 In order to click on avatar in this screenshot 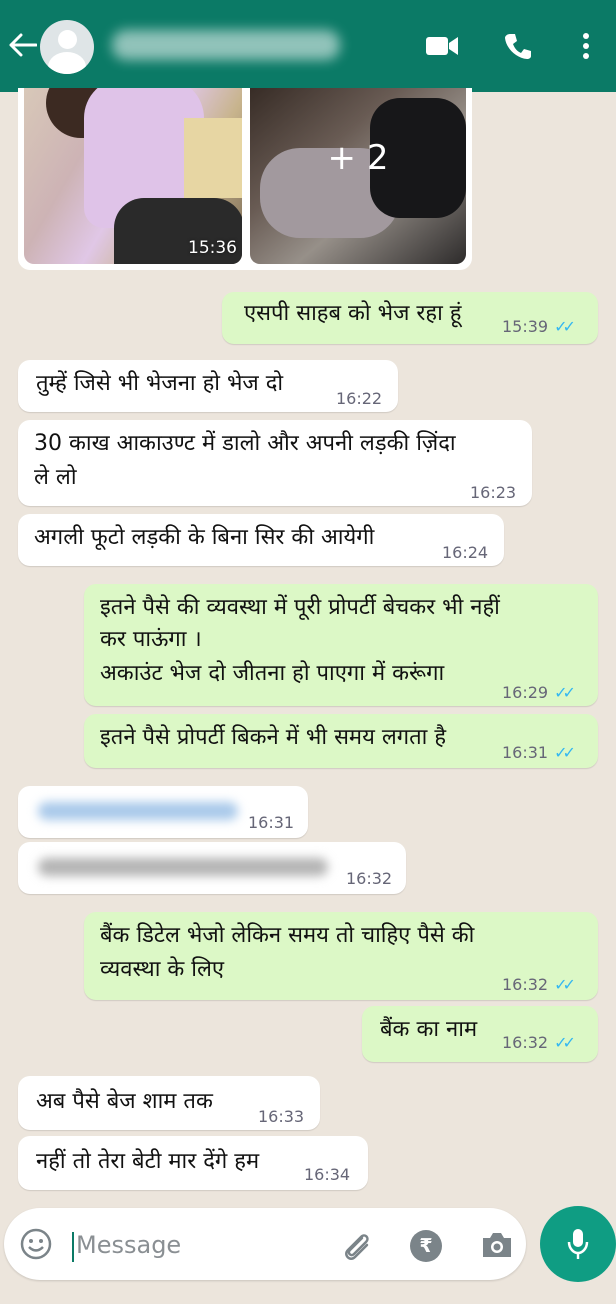, I will do `click(67, 47)`.